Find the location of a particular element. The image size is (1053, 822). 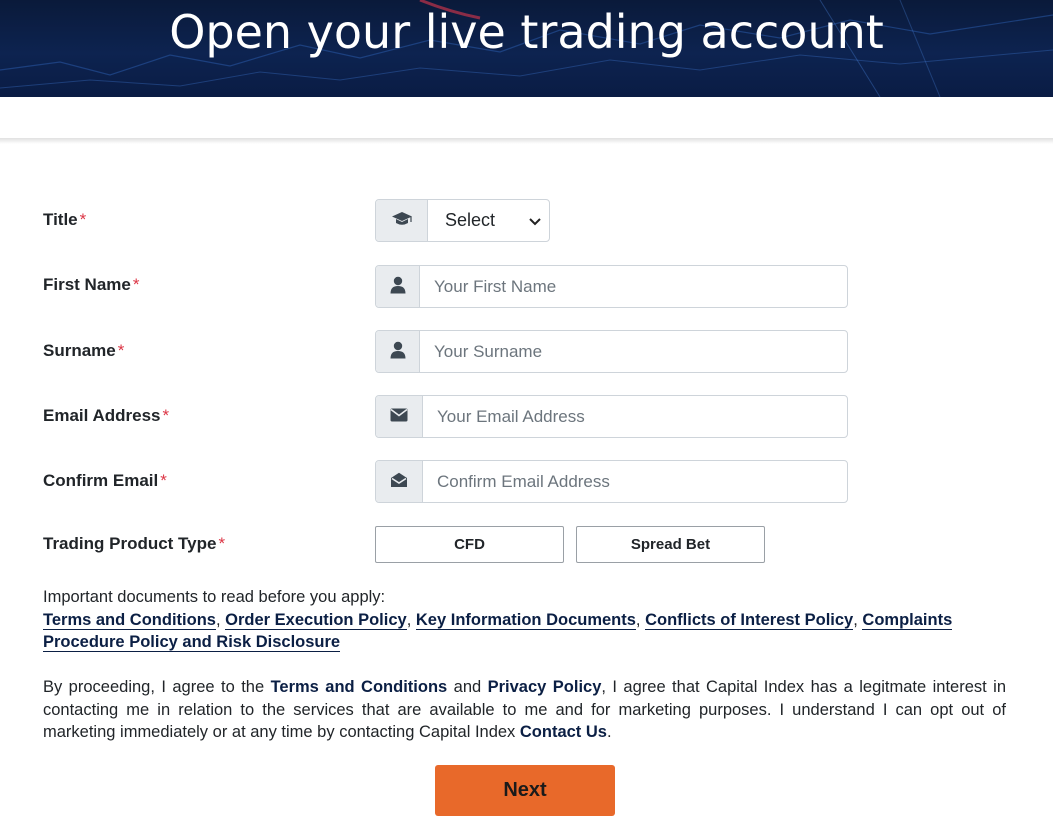

section-divider is located at coordinates (526, 141).